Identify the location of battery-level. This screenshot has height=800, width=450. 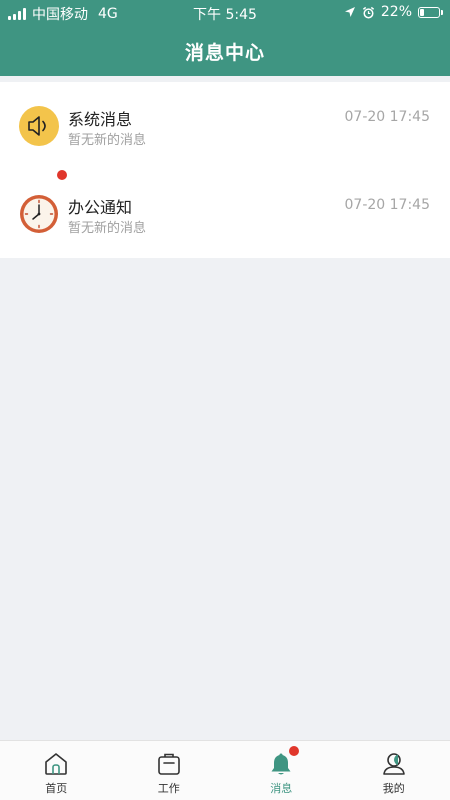
(422, 12).